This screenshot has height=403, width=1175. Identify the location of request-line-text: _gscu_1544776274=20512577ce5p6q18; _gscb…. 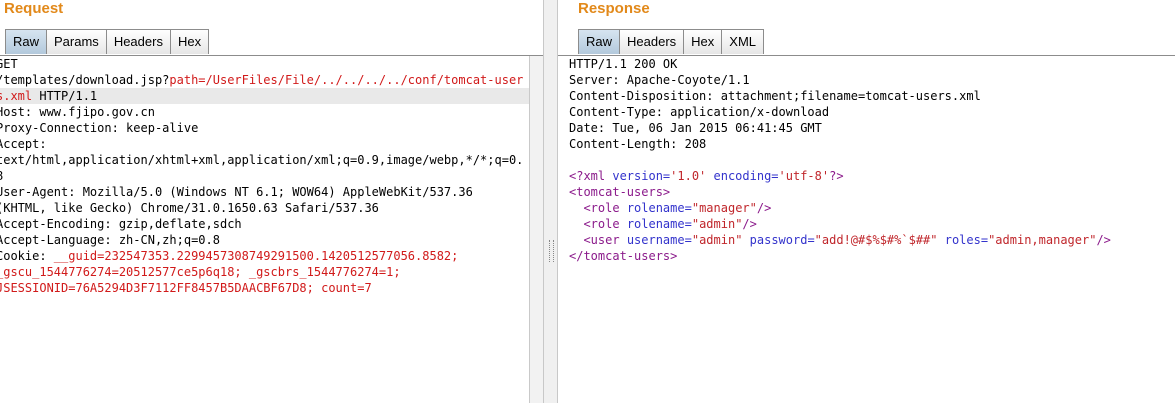
(200, 272).